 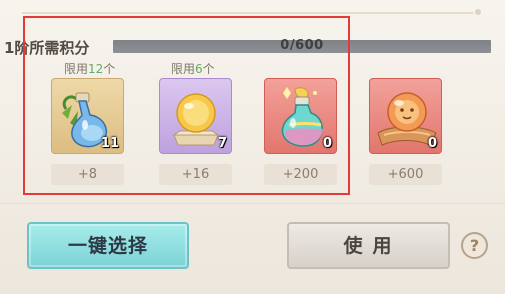 What do you see at coordinates (478, 12) in the screenshot?
I see `divider-ornament` at bounding box center [478, 12].